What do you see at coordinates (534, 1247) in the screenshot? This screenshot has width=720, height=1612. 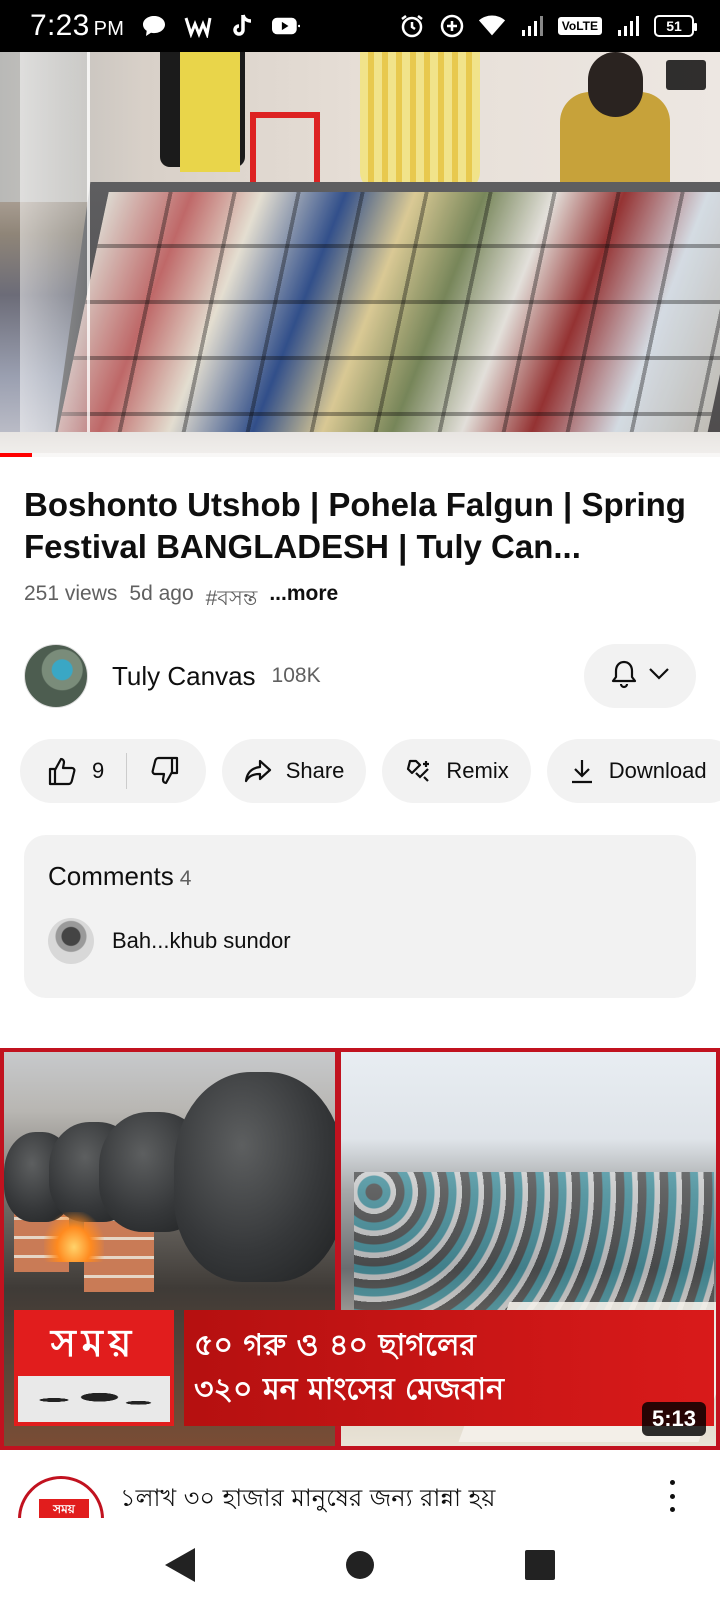 I see `thumbnail-crowd` at bounding box center [534, 1247].